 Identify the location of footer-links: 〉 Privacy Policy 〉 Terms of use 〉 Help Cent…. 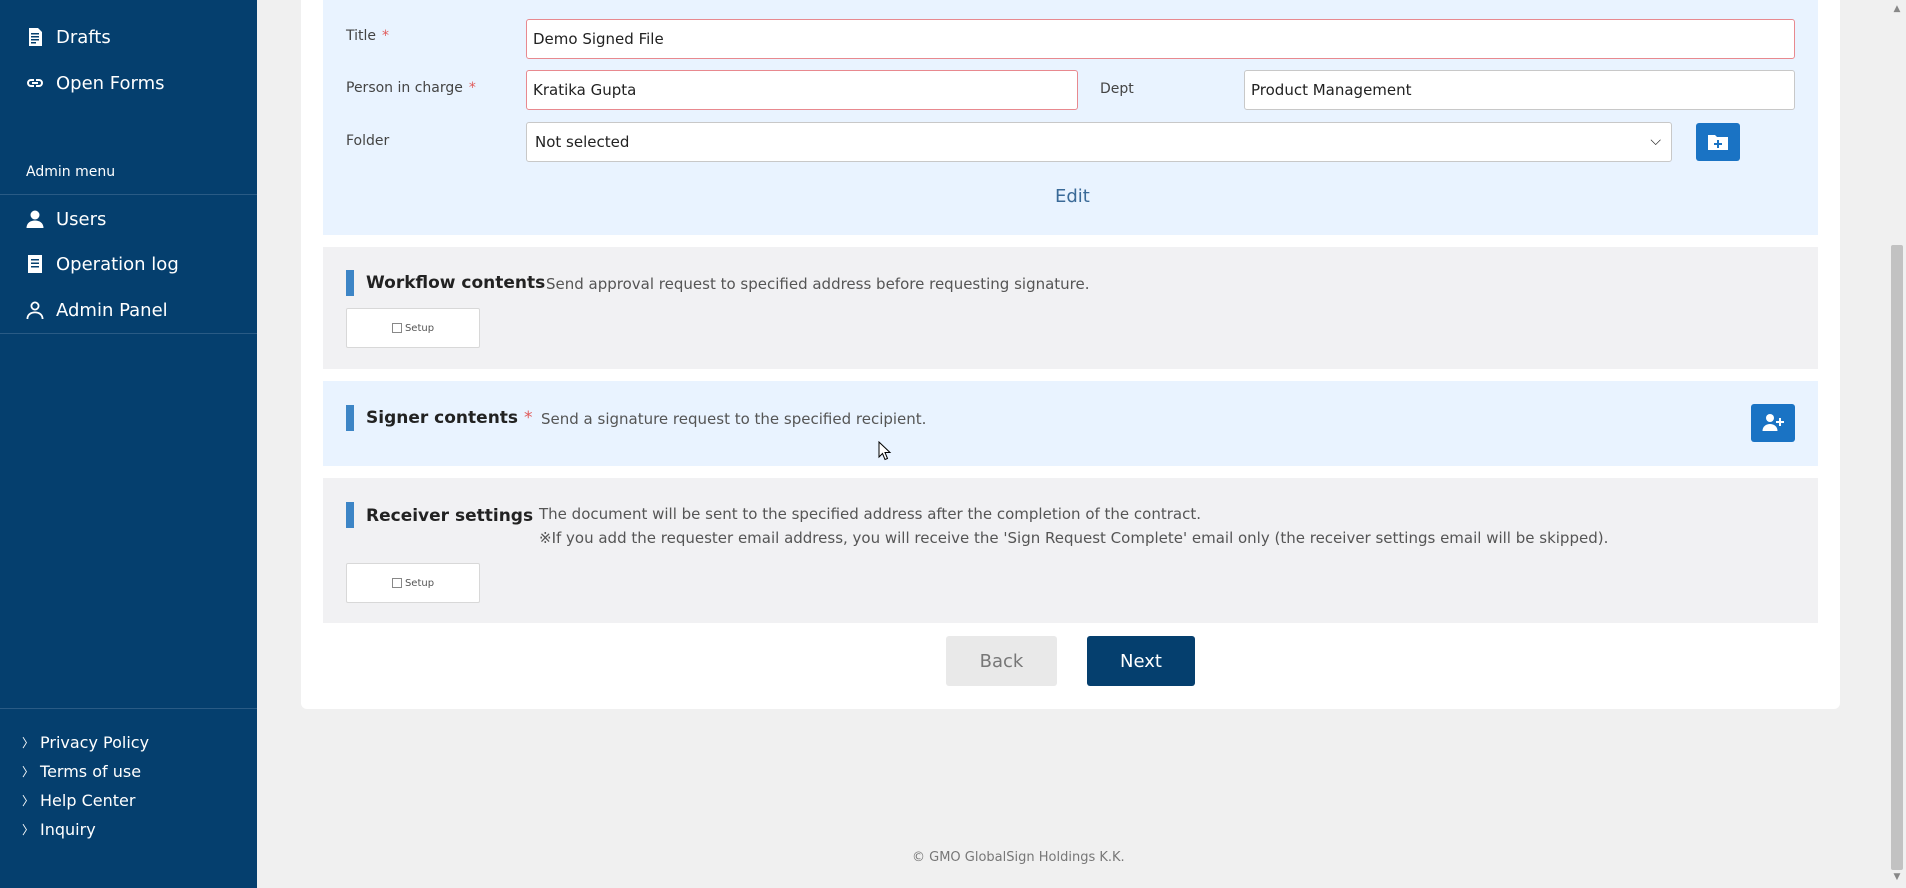
(85, 786).